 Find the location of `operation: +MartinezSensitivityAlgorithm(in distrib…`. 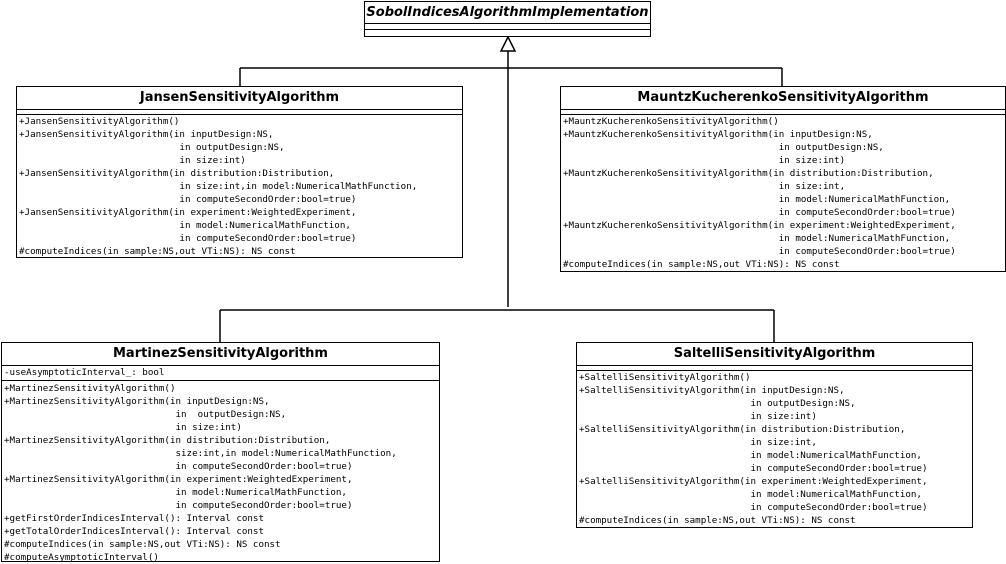

operation: +MartinezSensitivityAlgorithm(in distrib… is located at coordinates (167, 440).